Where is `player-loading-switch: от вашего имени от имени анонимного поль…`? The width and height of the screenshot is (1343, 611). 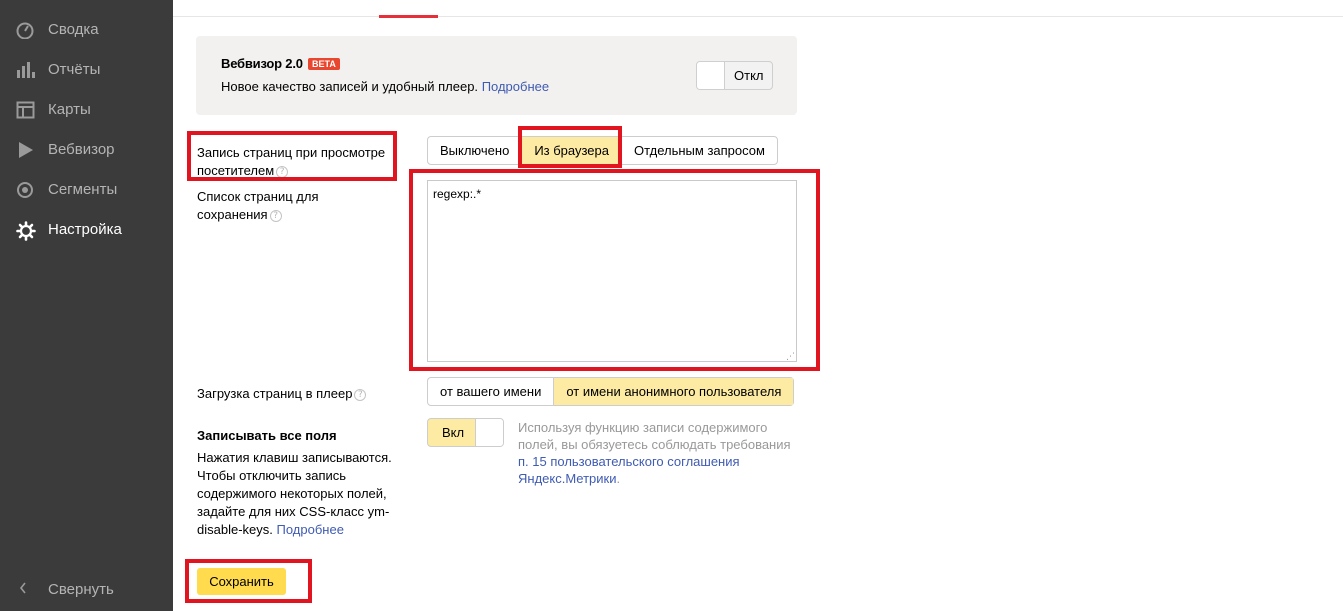 player-loading-switch: от вашего имени от имени анонимного поль… is located at coordinates (611, 391).